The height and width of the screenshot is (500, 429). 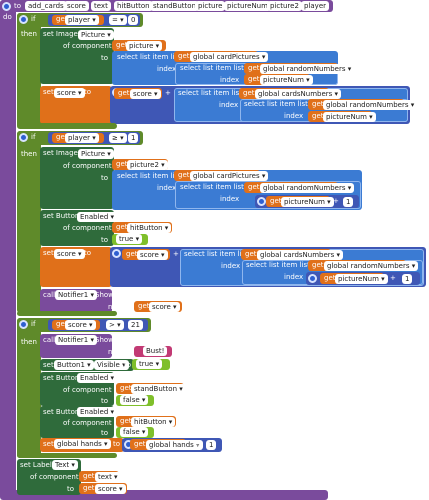 I want to click on var-picture2: picture2, so click(x=147, y=165).